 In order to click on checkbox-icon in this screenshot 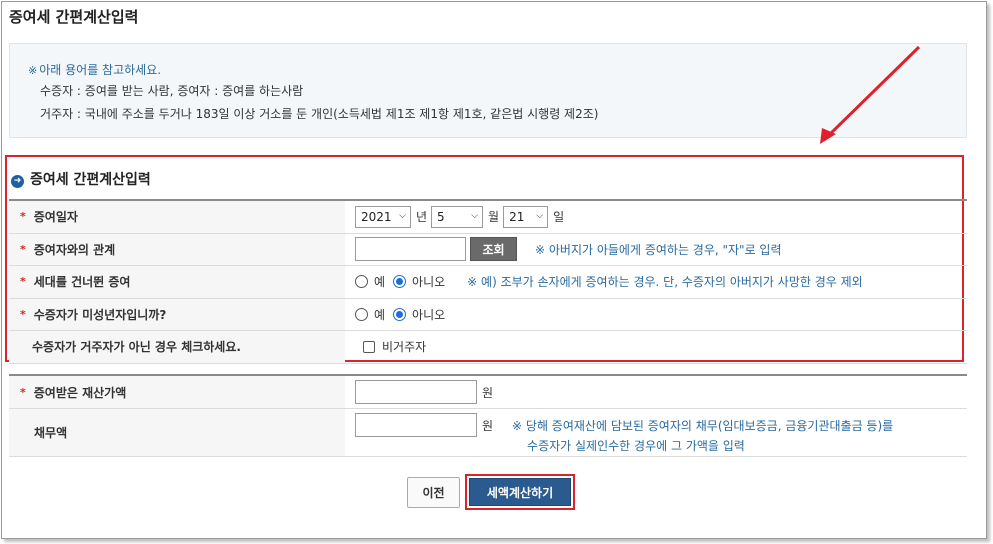, I will do `click(369, 346)`.